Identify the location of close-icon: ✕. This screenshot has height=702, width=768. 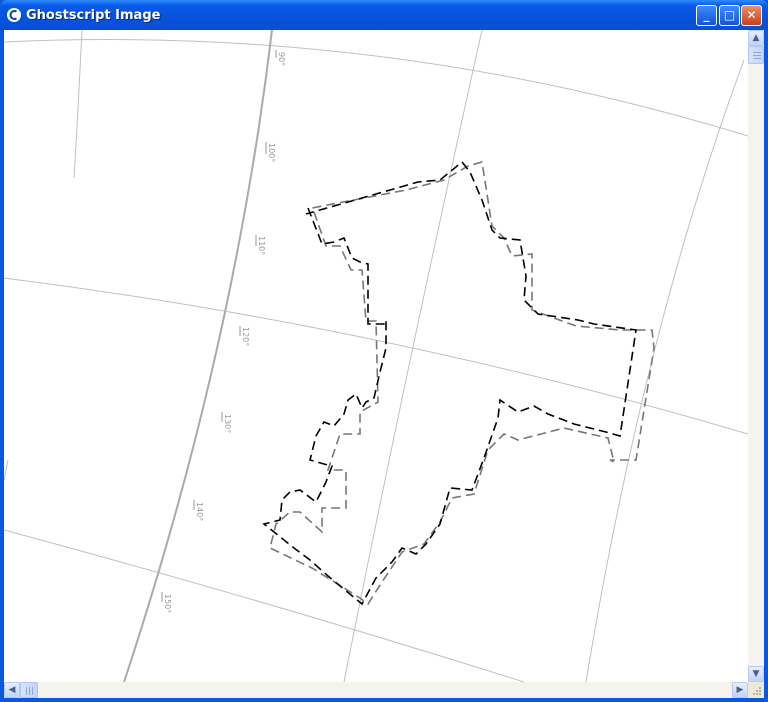
(751, 15).